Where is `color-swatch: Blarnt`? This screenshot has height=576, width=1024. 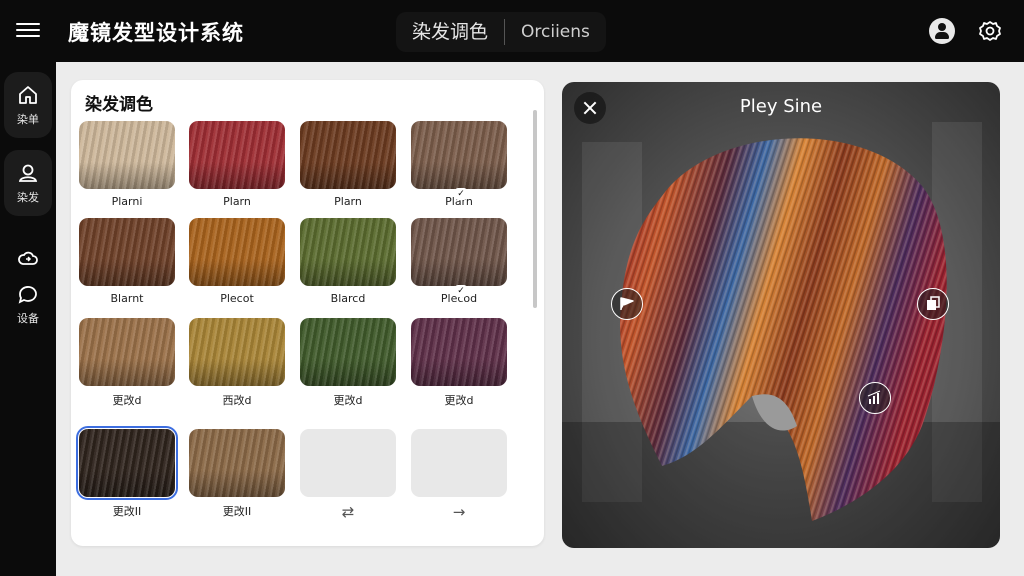 color-swatch: Blarnt is located at coordinates (127, 261).